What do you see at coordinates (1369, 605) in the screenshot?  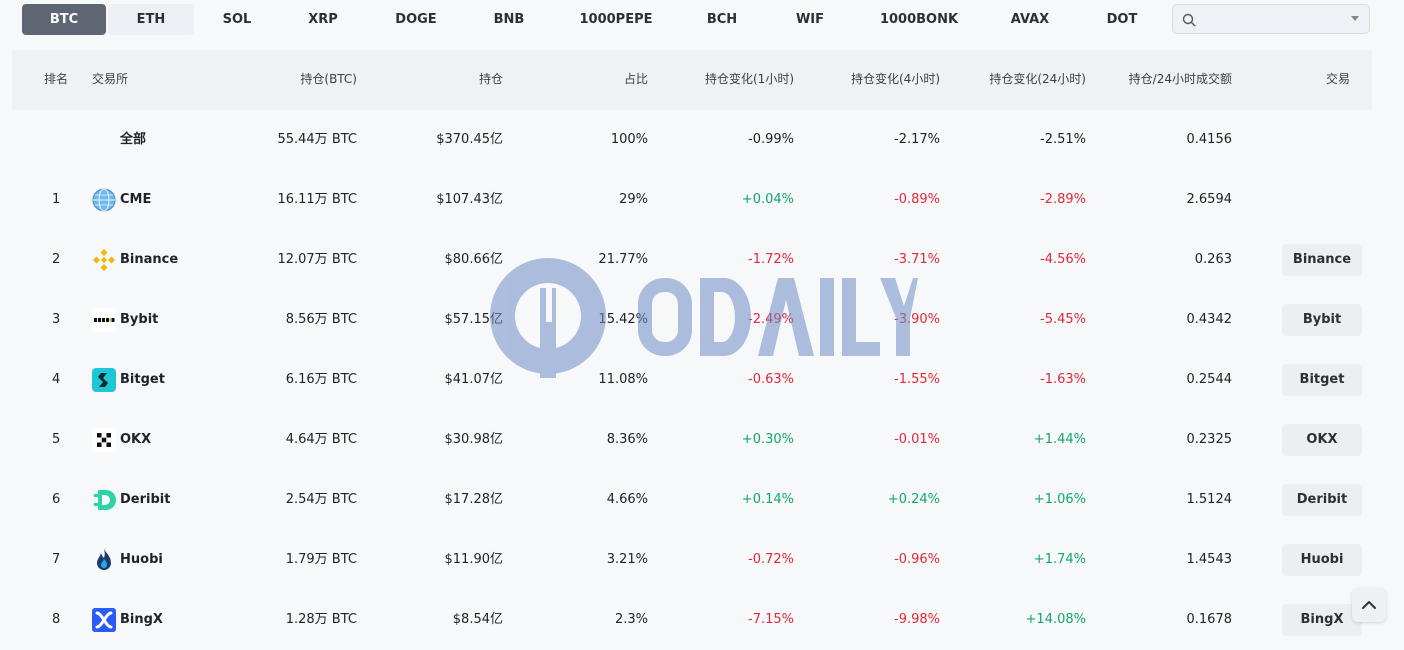 I see `scroll-to-top-button` at bounding box center [1369, 605].